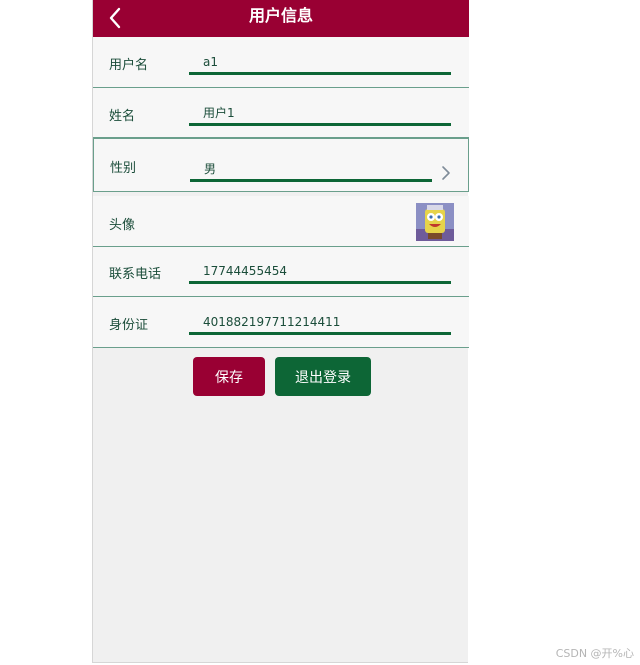  I want to click on phone-label: 联系电话, so click(135, 274).